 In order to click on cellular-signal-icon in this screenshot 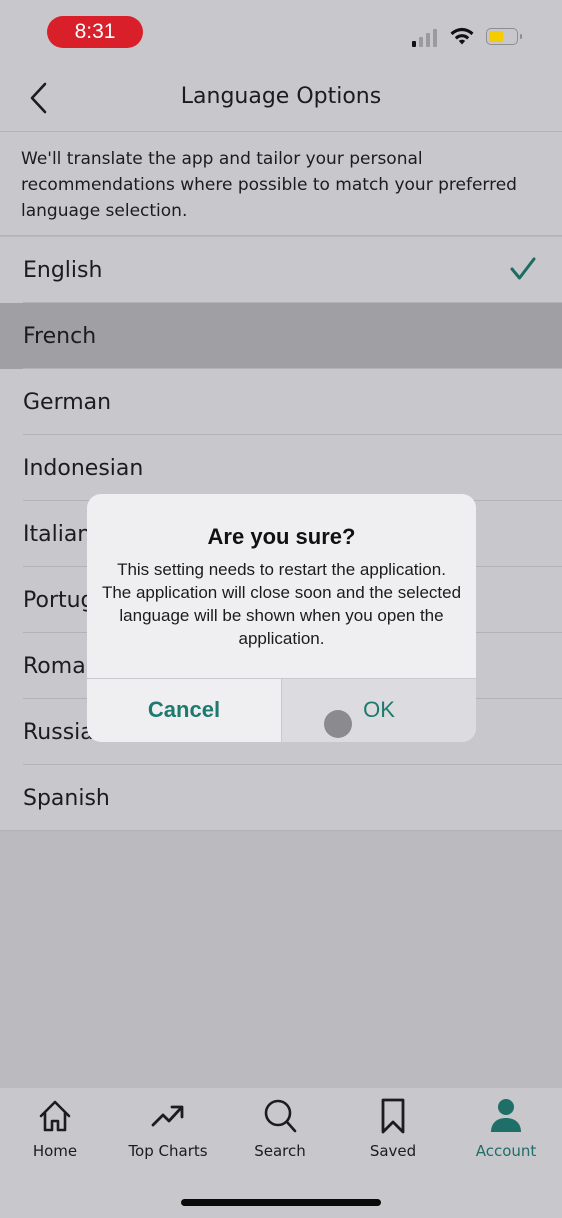, I will do `click(424, 38)`.